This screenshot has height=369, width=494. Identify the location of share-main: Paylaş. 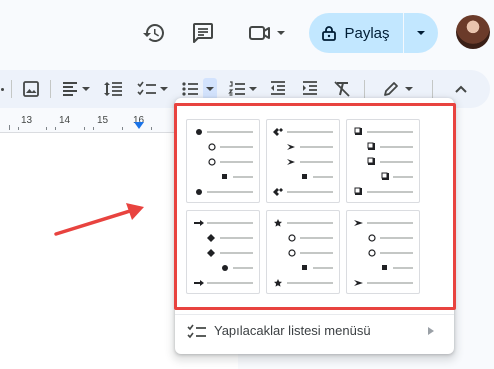
(356, 33).